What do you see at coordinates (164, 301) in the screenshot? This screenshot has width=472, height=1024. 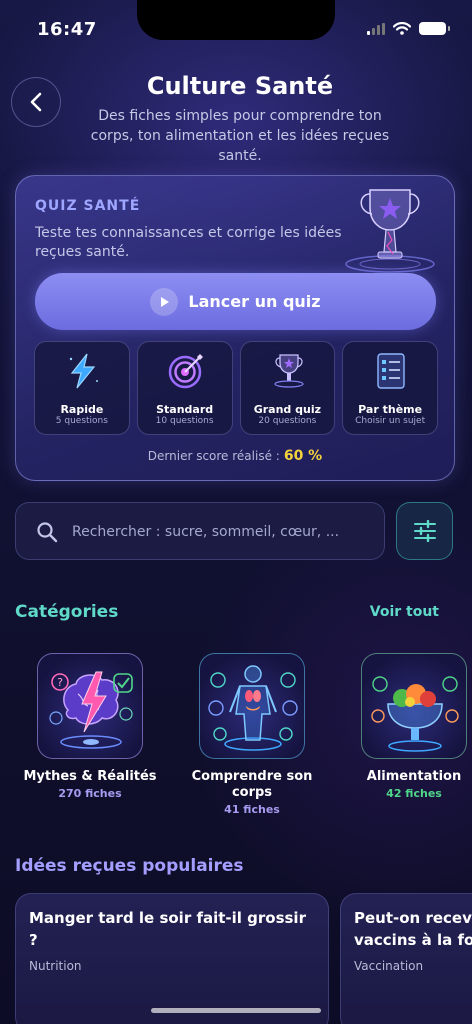 I see `play-icon` at bounding box center [164, 301].